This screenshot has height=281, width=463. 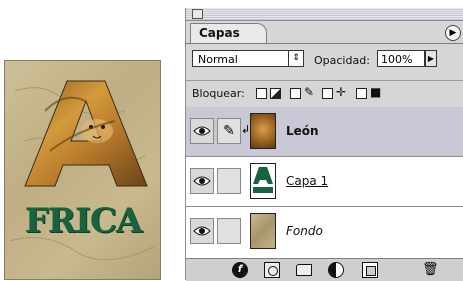 I want to click on poster-word-frica: FRICA, so click(x=83, y=221).